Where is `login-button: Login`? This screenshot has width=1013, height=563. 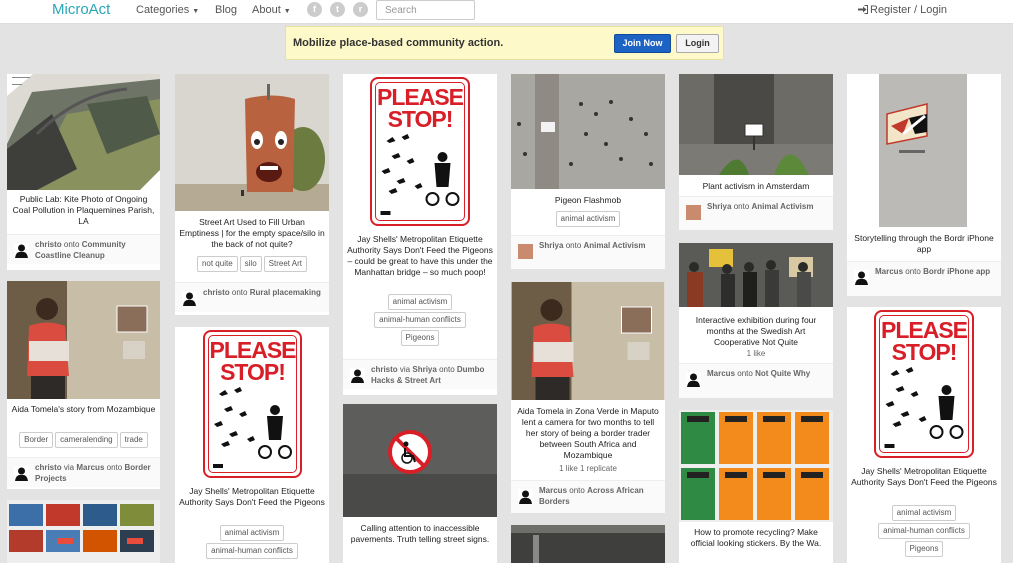 login-button: Login is located at coordinates (697, 43).